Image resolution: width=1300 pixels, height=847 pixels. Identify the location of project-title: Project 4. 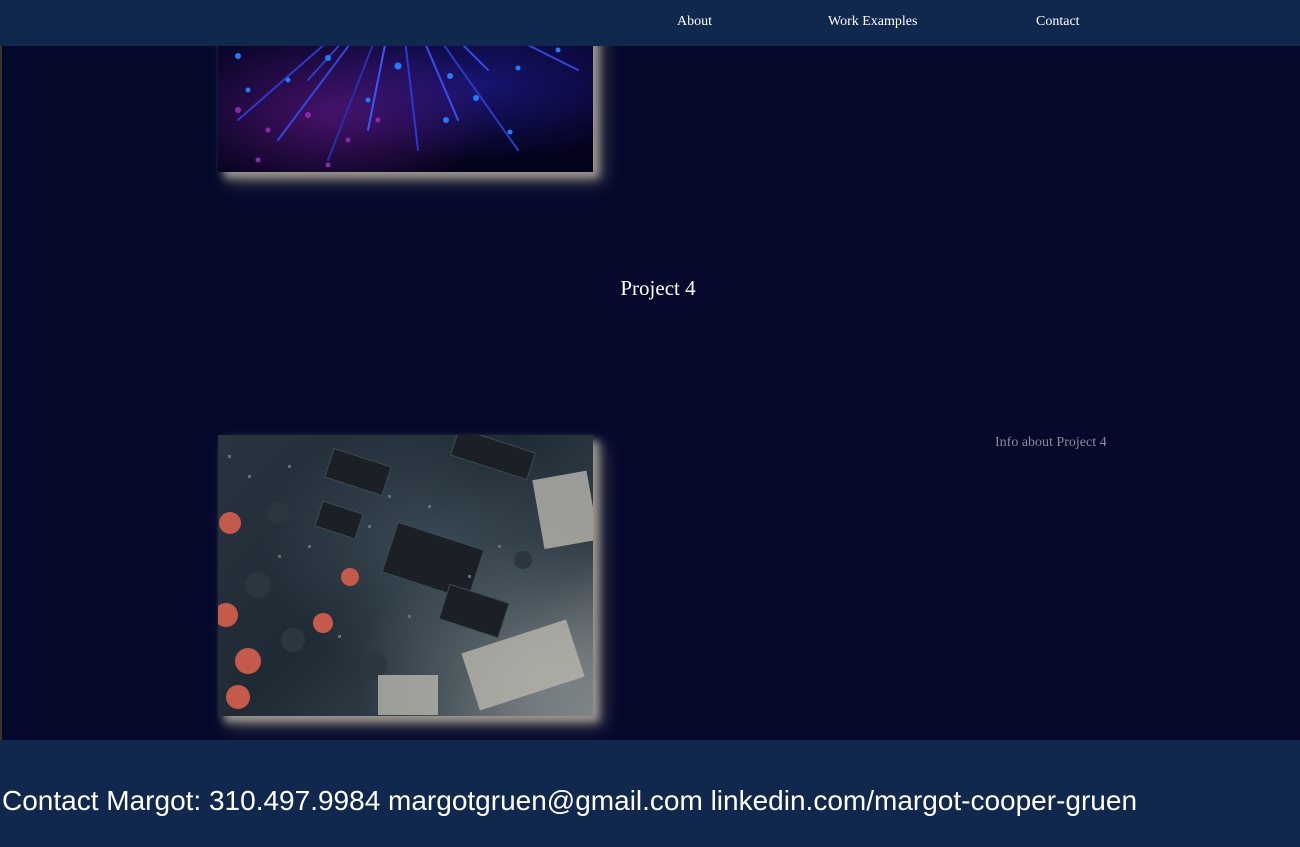
(658, 288).